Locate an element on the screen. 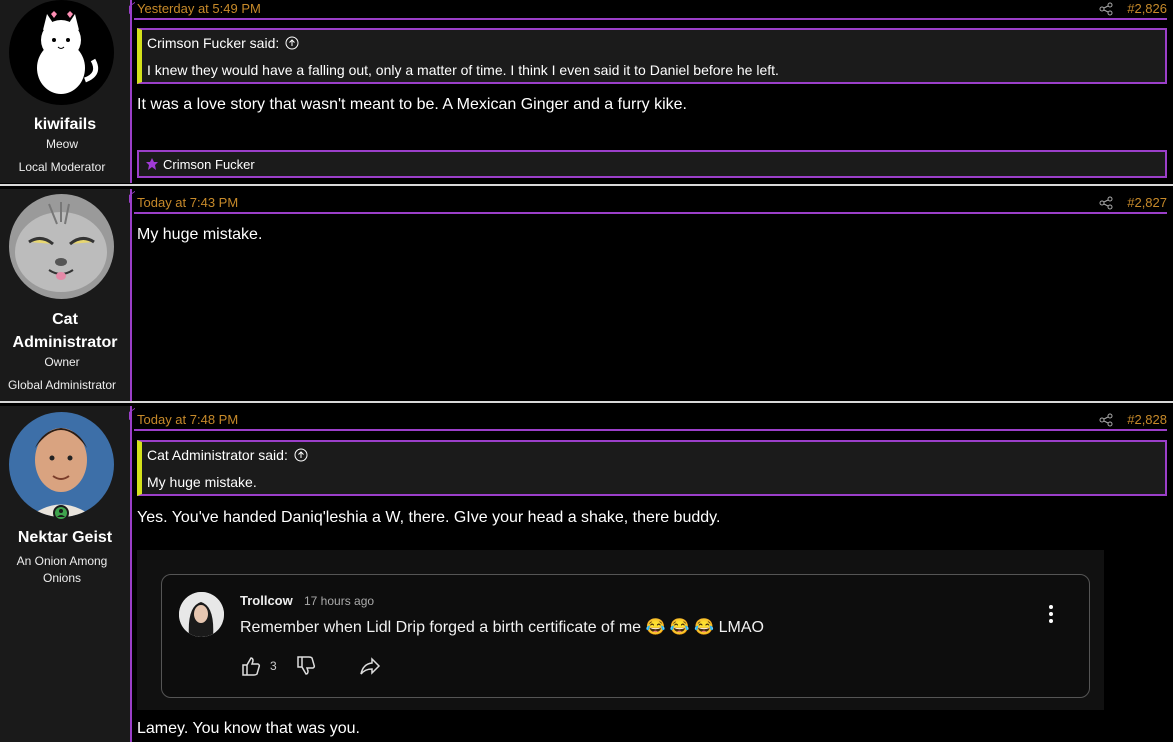 This screenshot has height=742, width=1173. commenter-name: Trollcow is located at coordinates (266, 600).